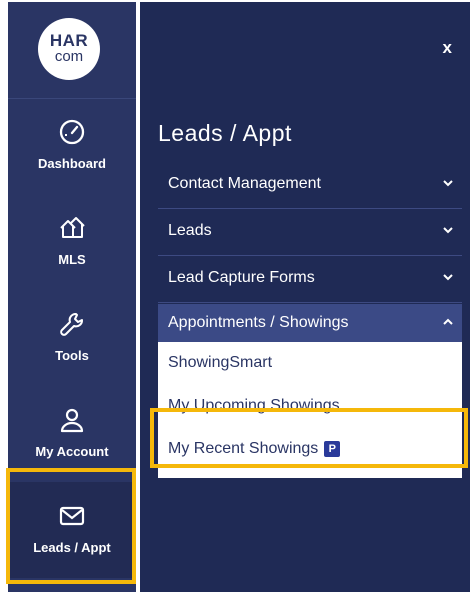 The image size is (470, 594). Describe the element at coordinates (72, 420) in the screenshot. I see `user-icon` at that location.